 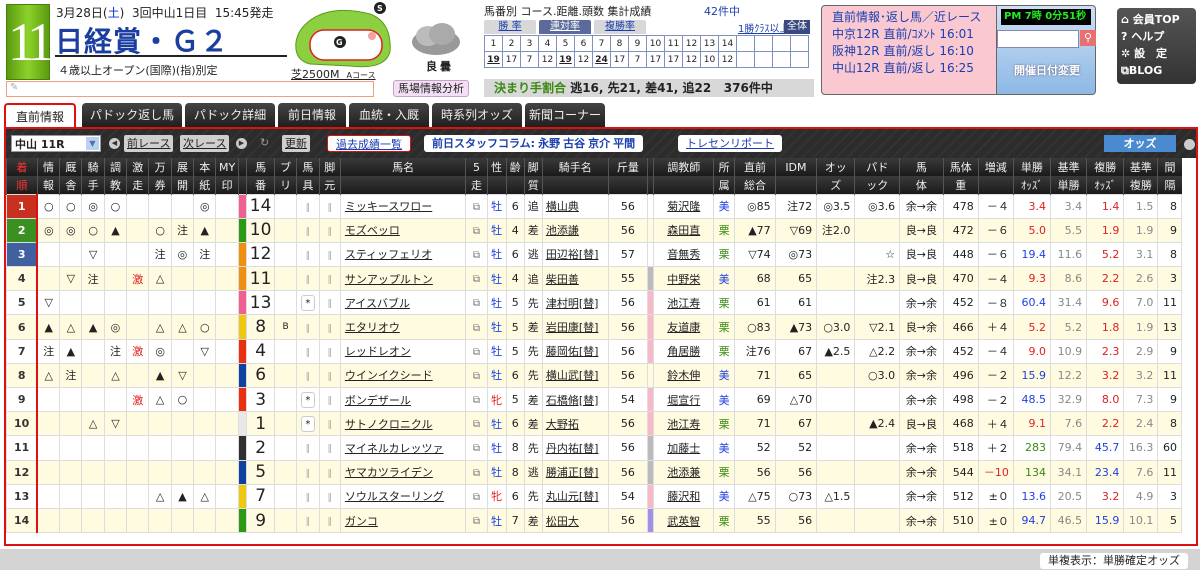 I want to click on trainer-link: 藤沢和, so click(x=684, y=496).